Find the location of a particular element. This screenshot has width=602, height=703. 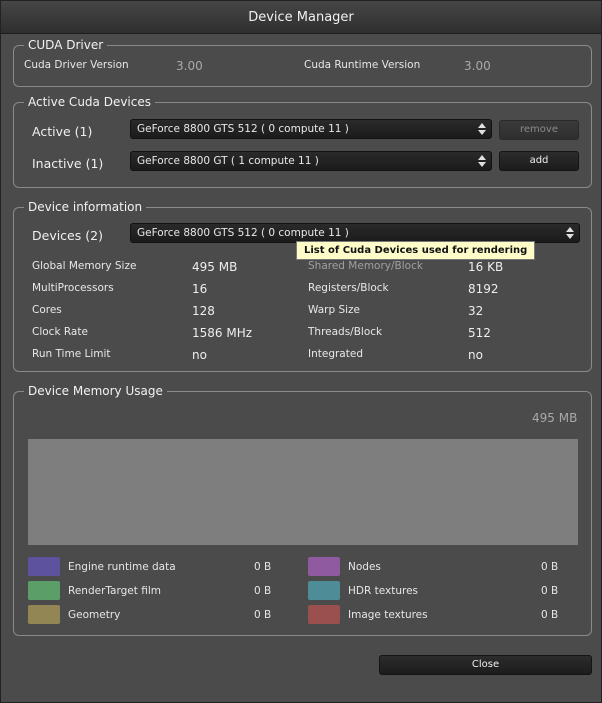

info-value: 1586 MHz is located at coordinates (222, 333).